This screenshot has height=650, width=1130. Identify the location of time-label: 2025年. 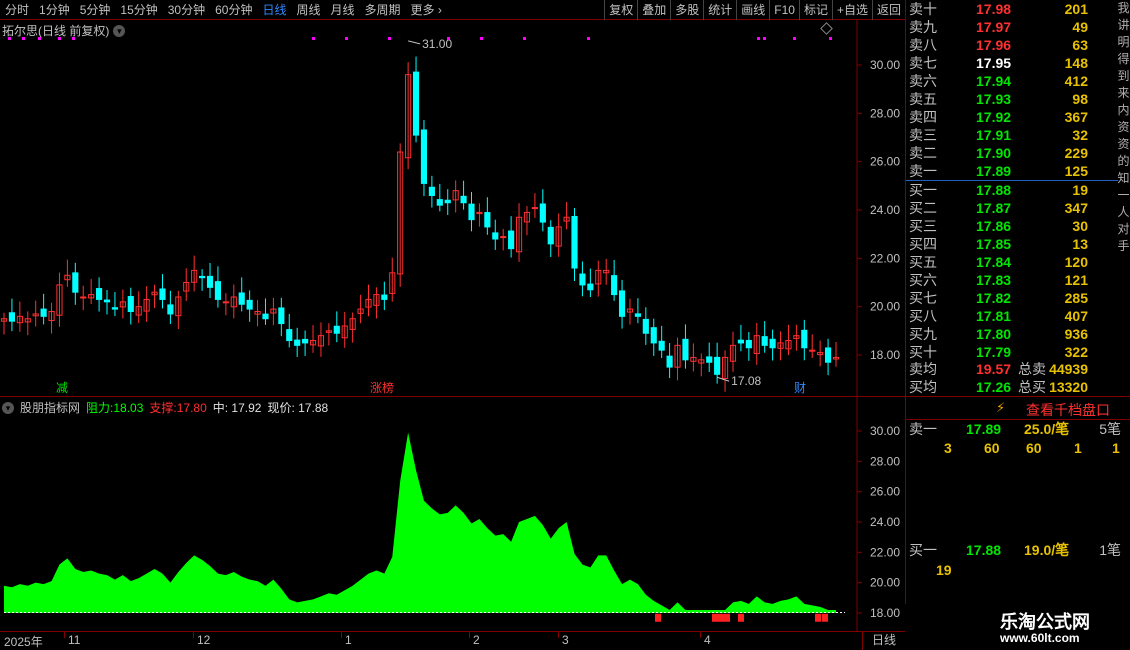
(23, 642).